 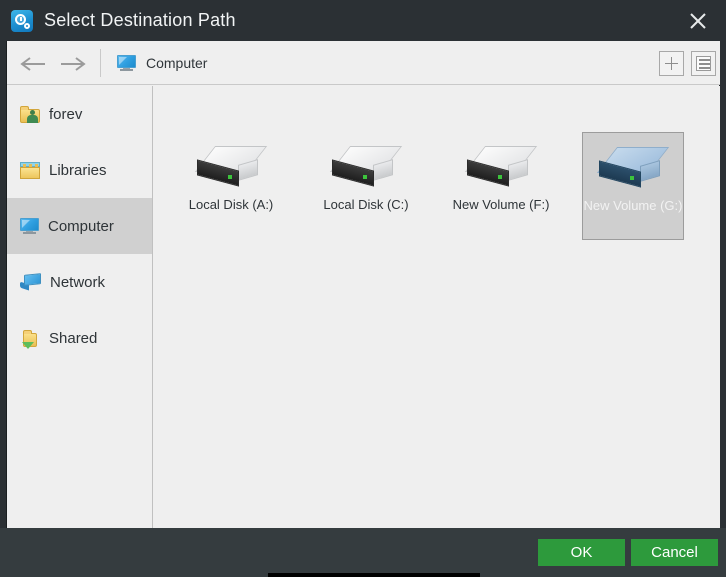 I want to click on arrow-right-icon, so click(x=73, y=64).